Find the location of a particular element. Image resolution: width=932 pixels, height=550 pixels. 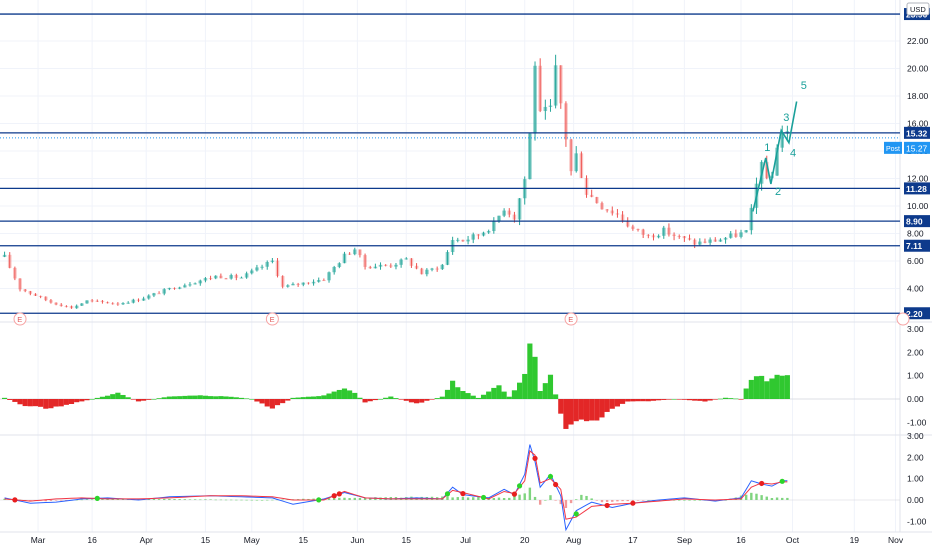

x-tick-label: Nov is located at coordinates (896, 540).